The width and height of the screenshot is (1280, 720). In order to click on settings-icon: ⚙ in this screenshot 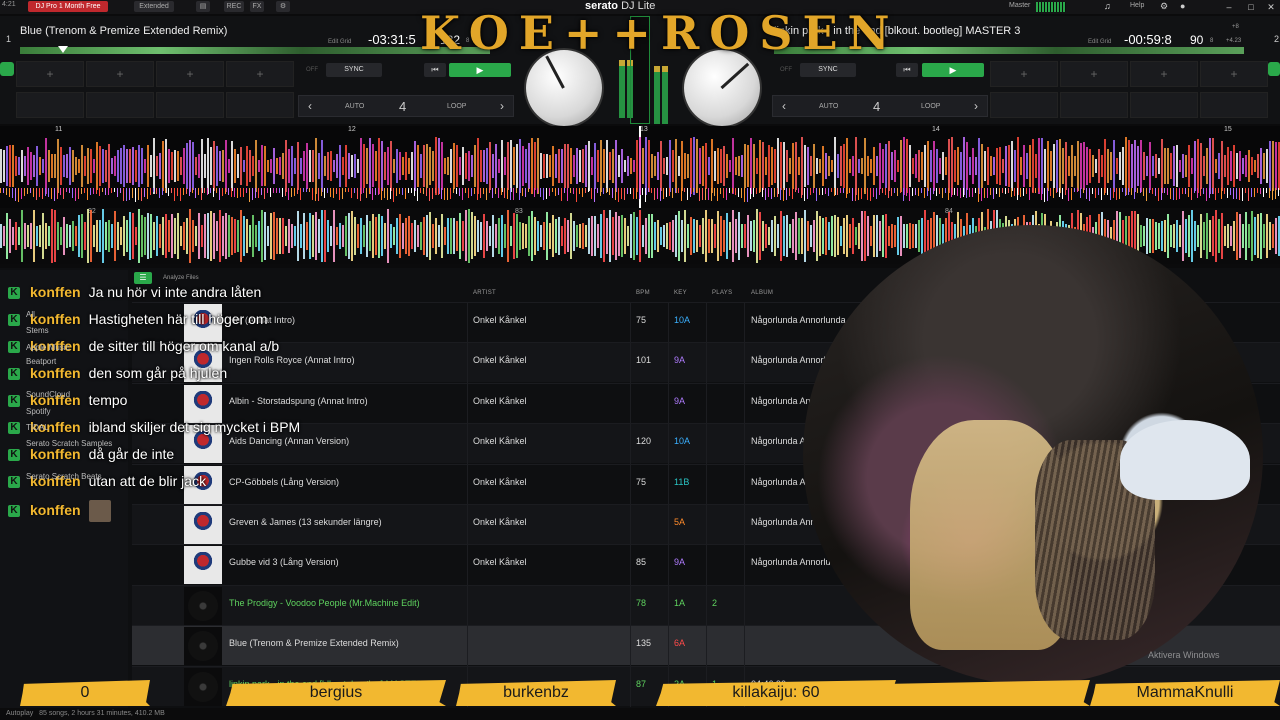, I will do `click(283, 6)`.